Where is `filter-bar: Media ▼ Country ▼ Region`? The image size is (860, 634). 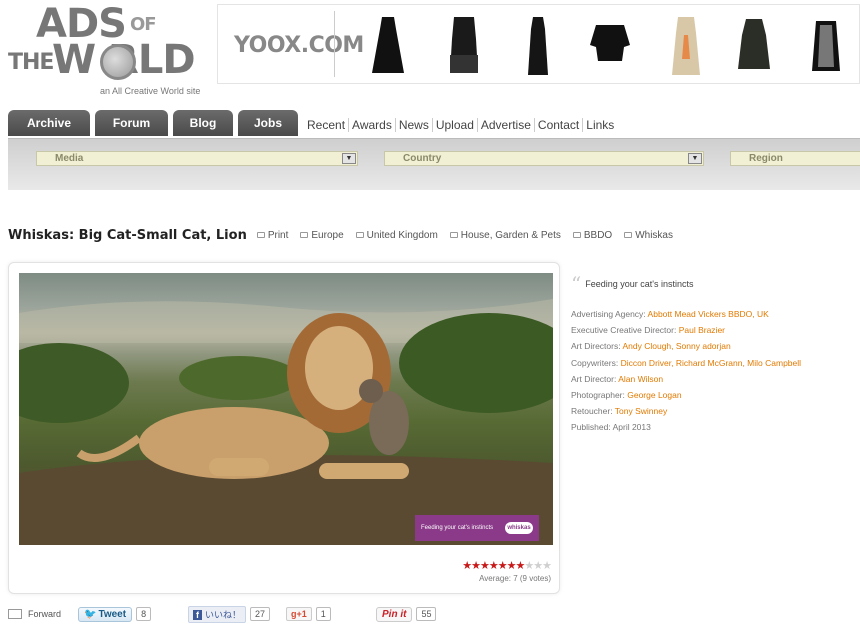
filter-bar: Media ▼ Country ▼ Region is located at coordinates (434, 164).